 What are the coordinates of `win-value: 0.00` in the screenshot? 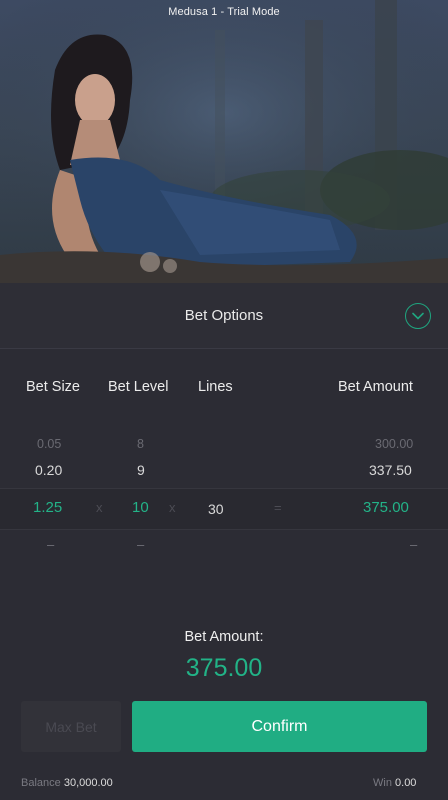 It's located at (406, 783).